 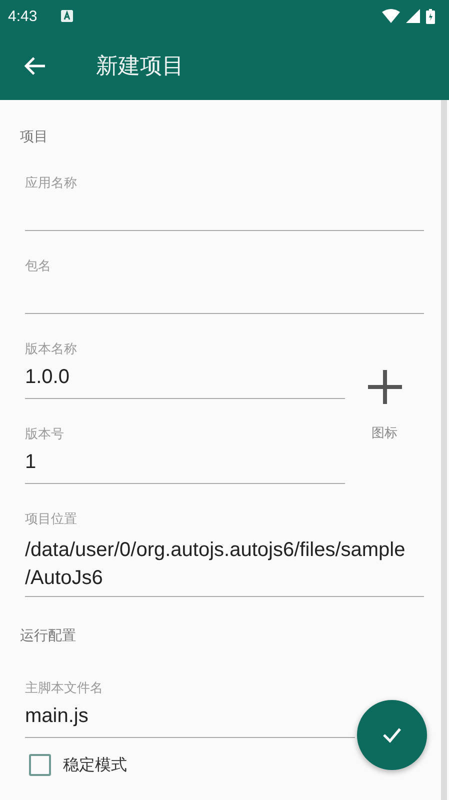 I want to click on checkbox-square, so click(x=40, y=765).